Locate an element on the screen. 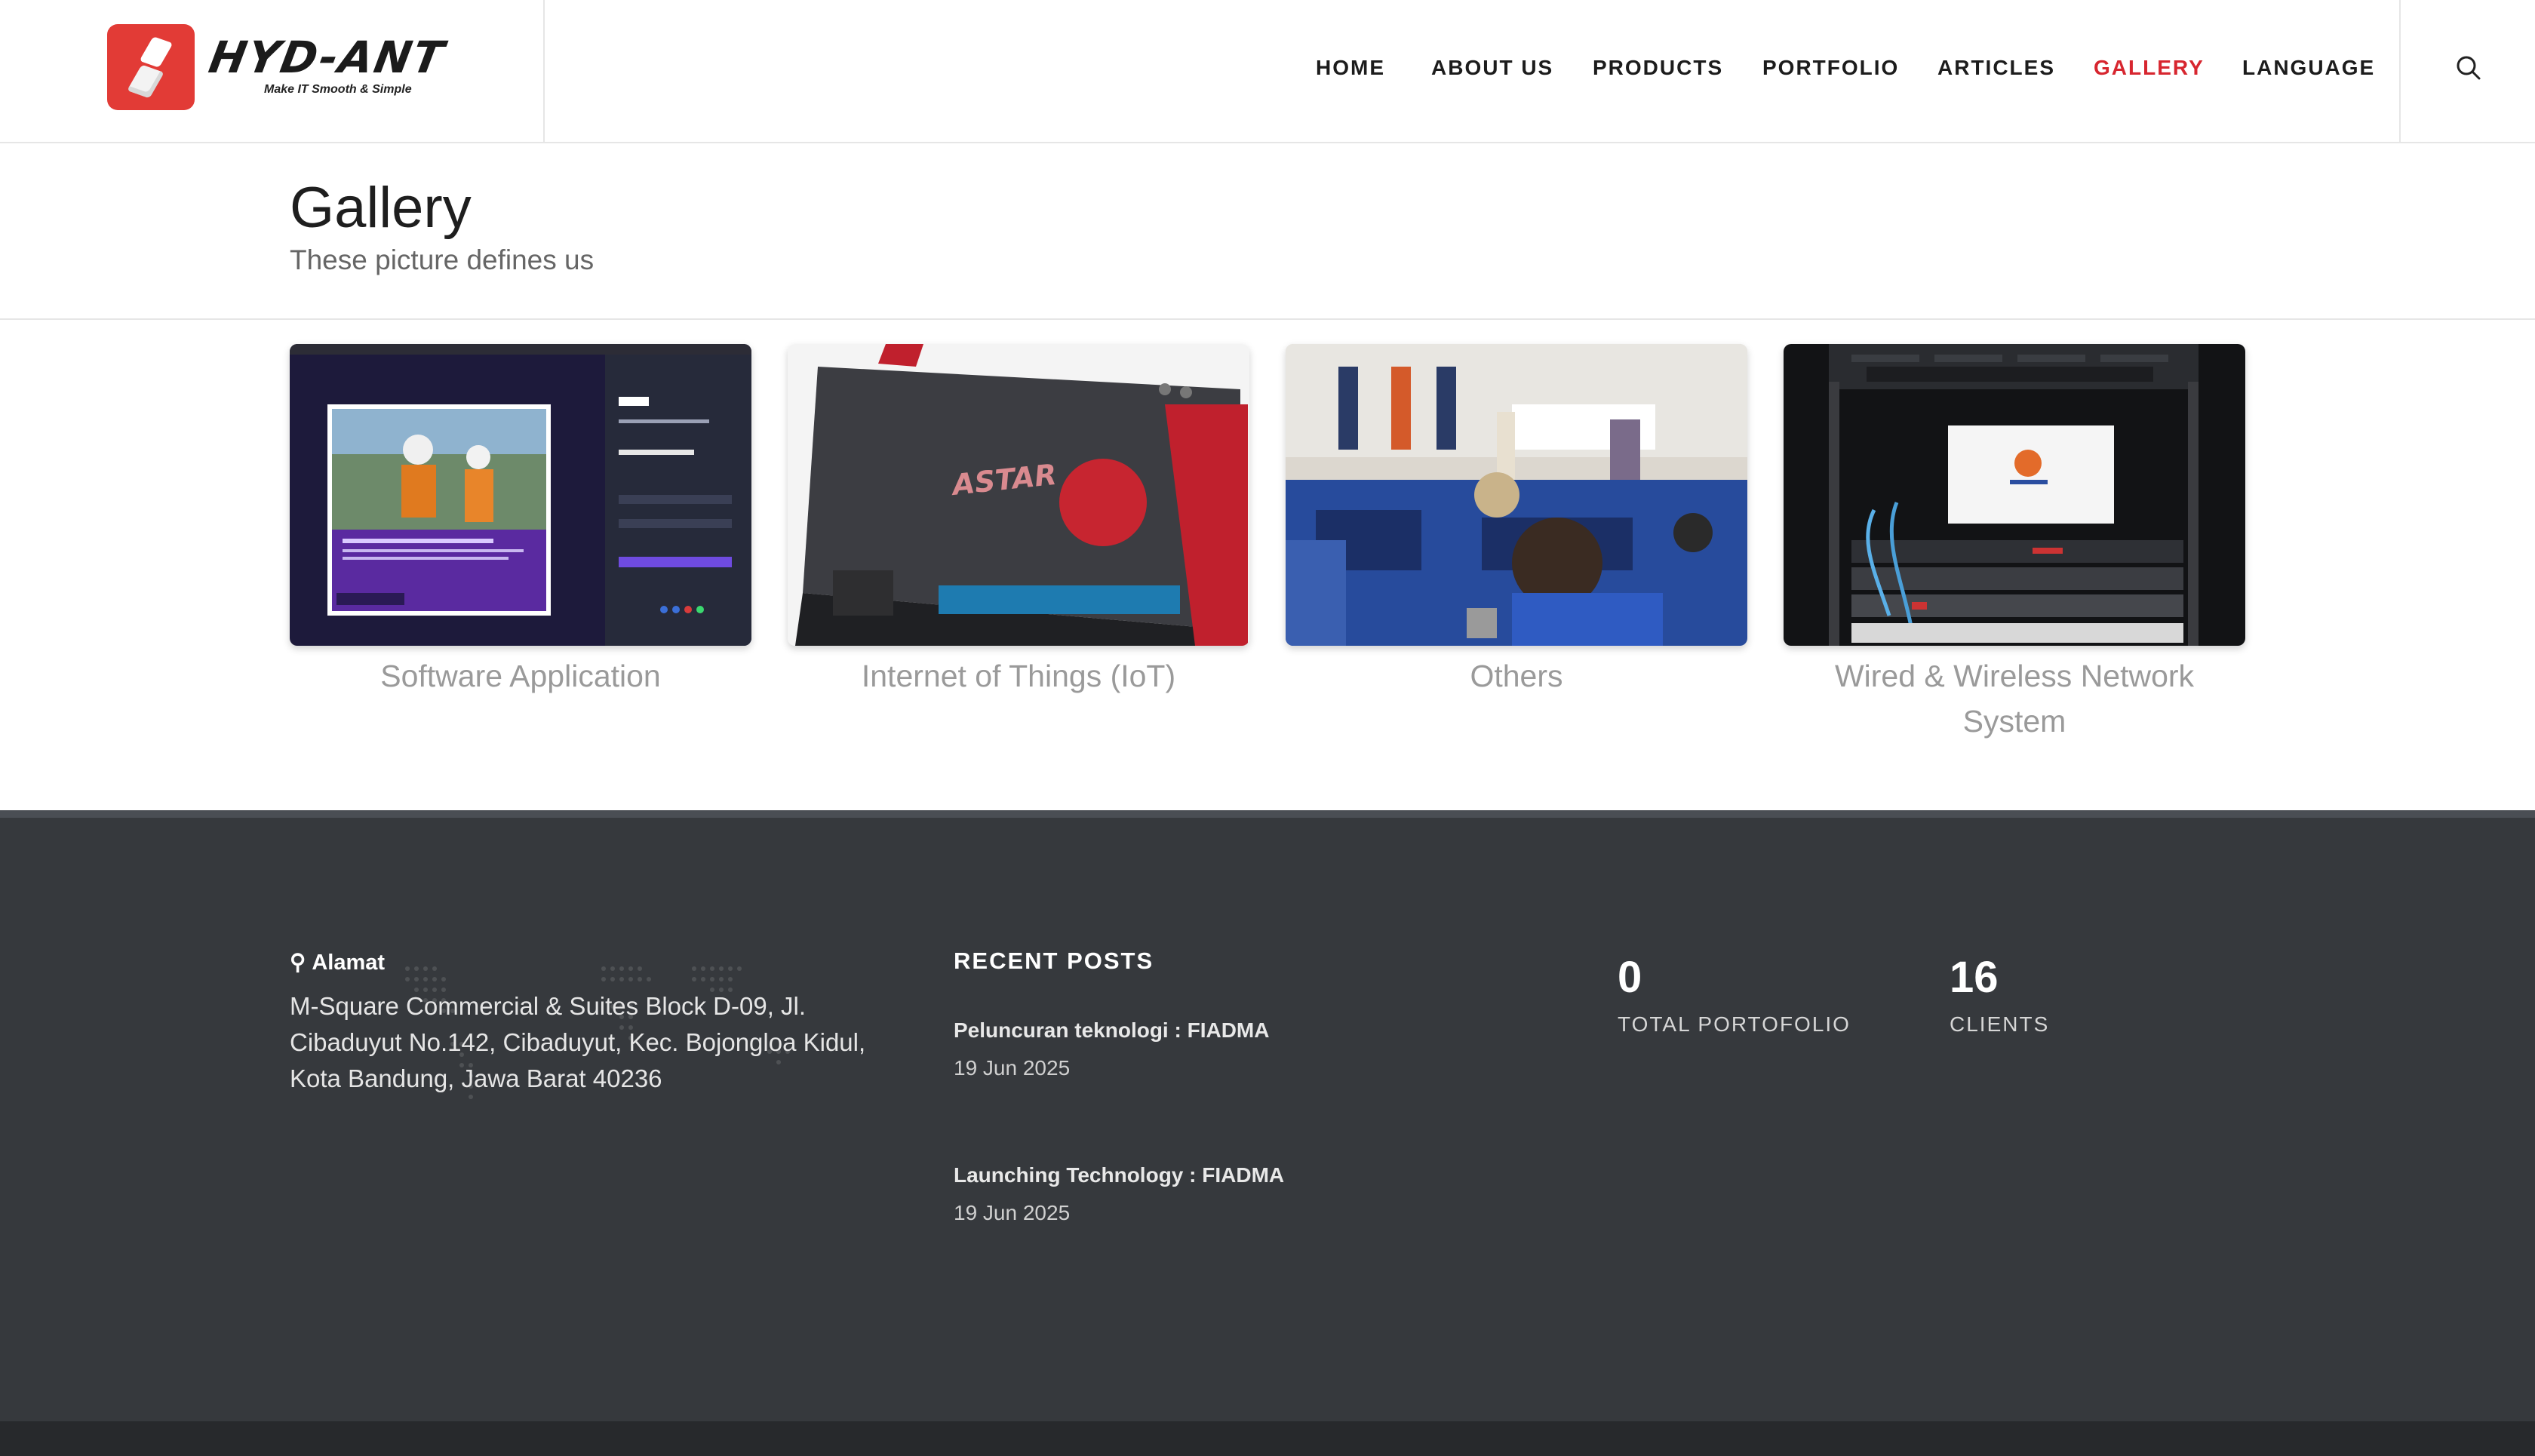 Image resolution: width=2535 pixels, height=1456 pixels. gallery-card-software: Software Application is located at coordinates (520, 521).